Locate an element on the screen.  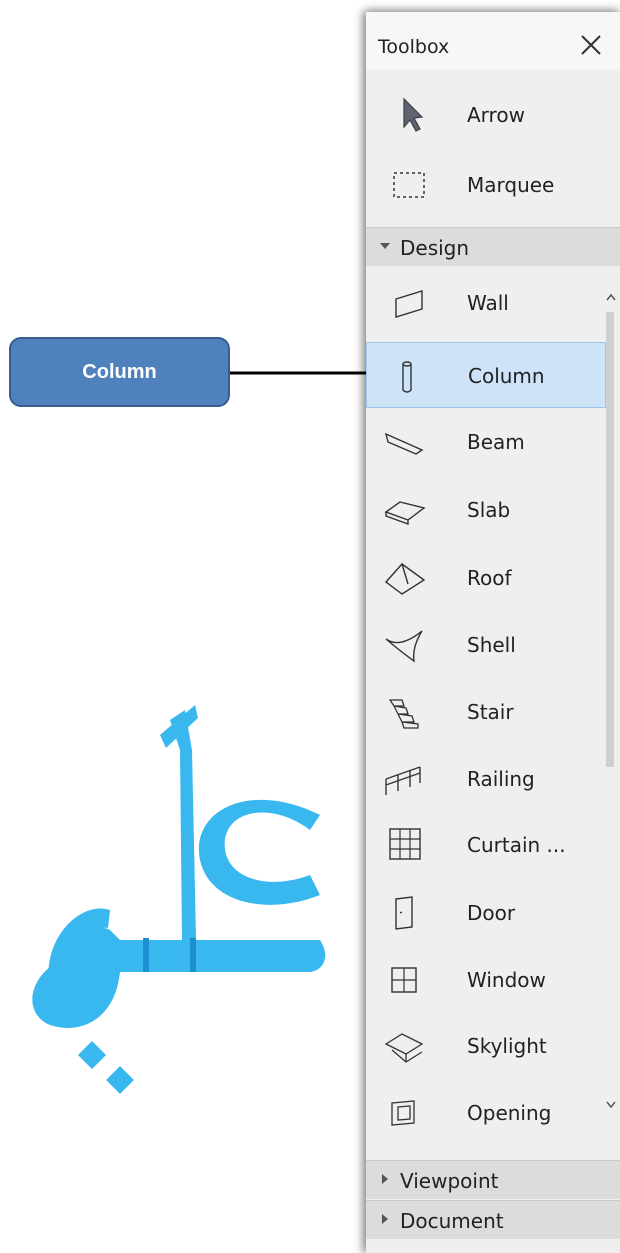
toolbox-header: Toolbox is located at coordinates (493, 41).